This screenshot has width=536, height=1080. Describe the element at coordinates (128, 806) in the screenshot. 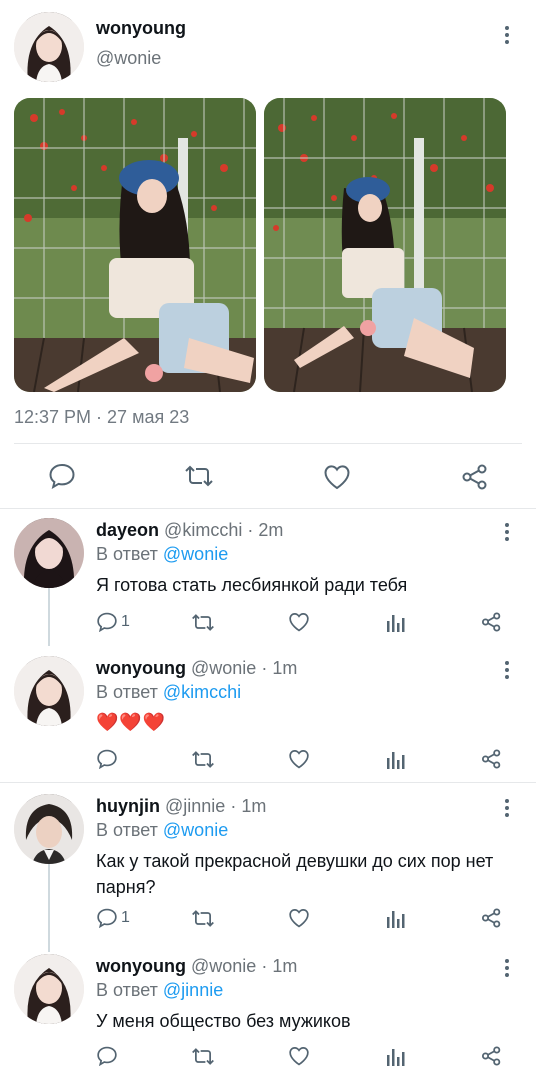

I see `reply-author-name: huynjin` at that location.